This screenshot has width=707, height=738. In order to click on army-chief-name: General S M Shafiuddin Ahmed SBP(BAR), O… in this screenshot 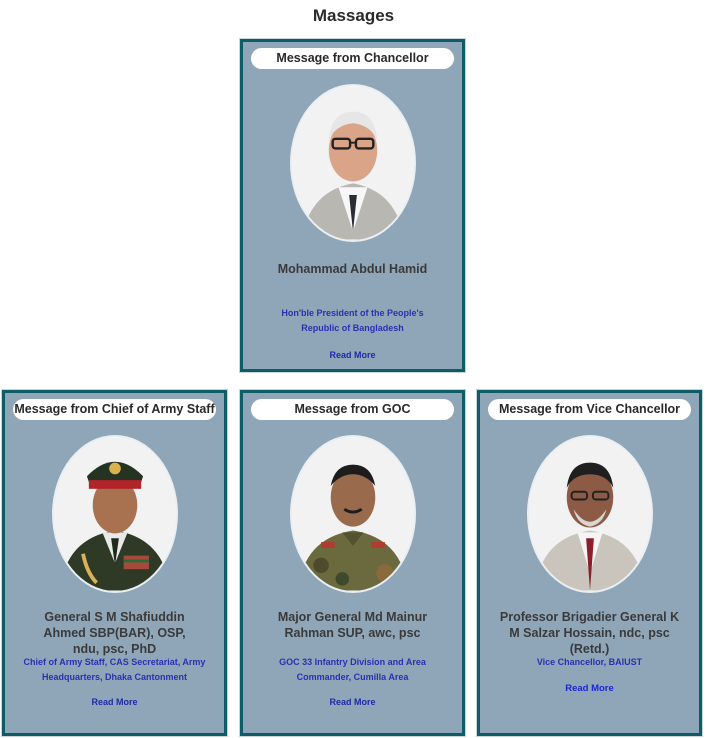, I will do `click(114, 633)`.